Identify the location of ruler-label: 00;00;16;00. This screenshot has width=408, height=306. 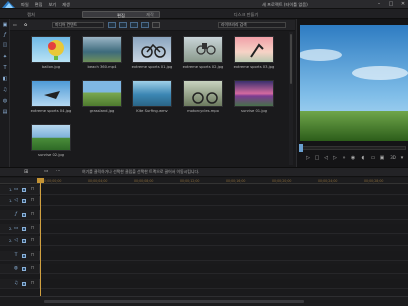
(236, 181).